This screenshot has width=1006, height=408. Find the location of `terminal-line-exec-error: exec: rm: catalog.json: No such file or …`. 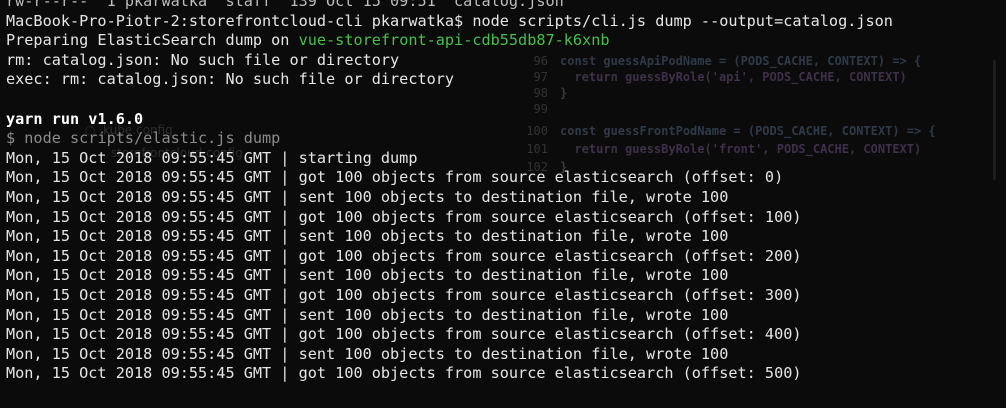

terminal-line-exec-error: exec: rm: catalog.json: No such file or … is located at coordinates (230, 79).